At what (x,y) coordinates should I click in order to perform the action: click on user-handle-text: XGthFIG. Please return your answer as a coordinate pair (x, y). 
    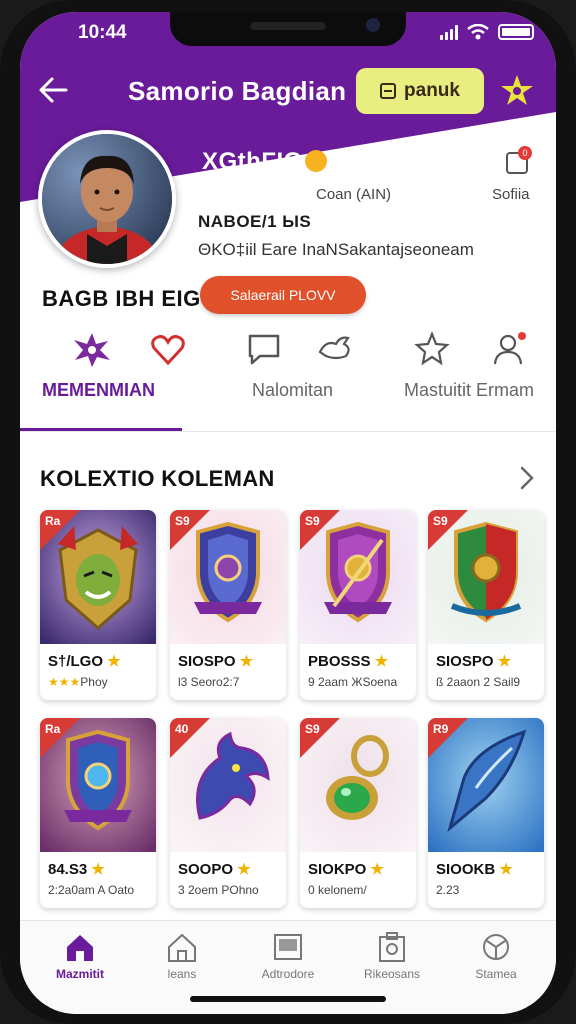
    Looking at the image, I should click on (252, 161).